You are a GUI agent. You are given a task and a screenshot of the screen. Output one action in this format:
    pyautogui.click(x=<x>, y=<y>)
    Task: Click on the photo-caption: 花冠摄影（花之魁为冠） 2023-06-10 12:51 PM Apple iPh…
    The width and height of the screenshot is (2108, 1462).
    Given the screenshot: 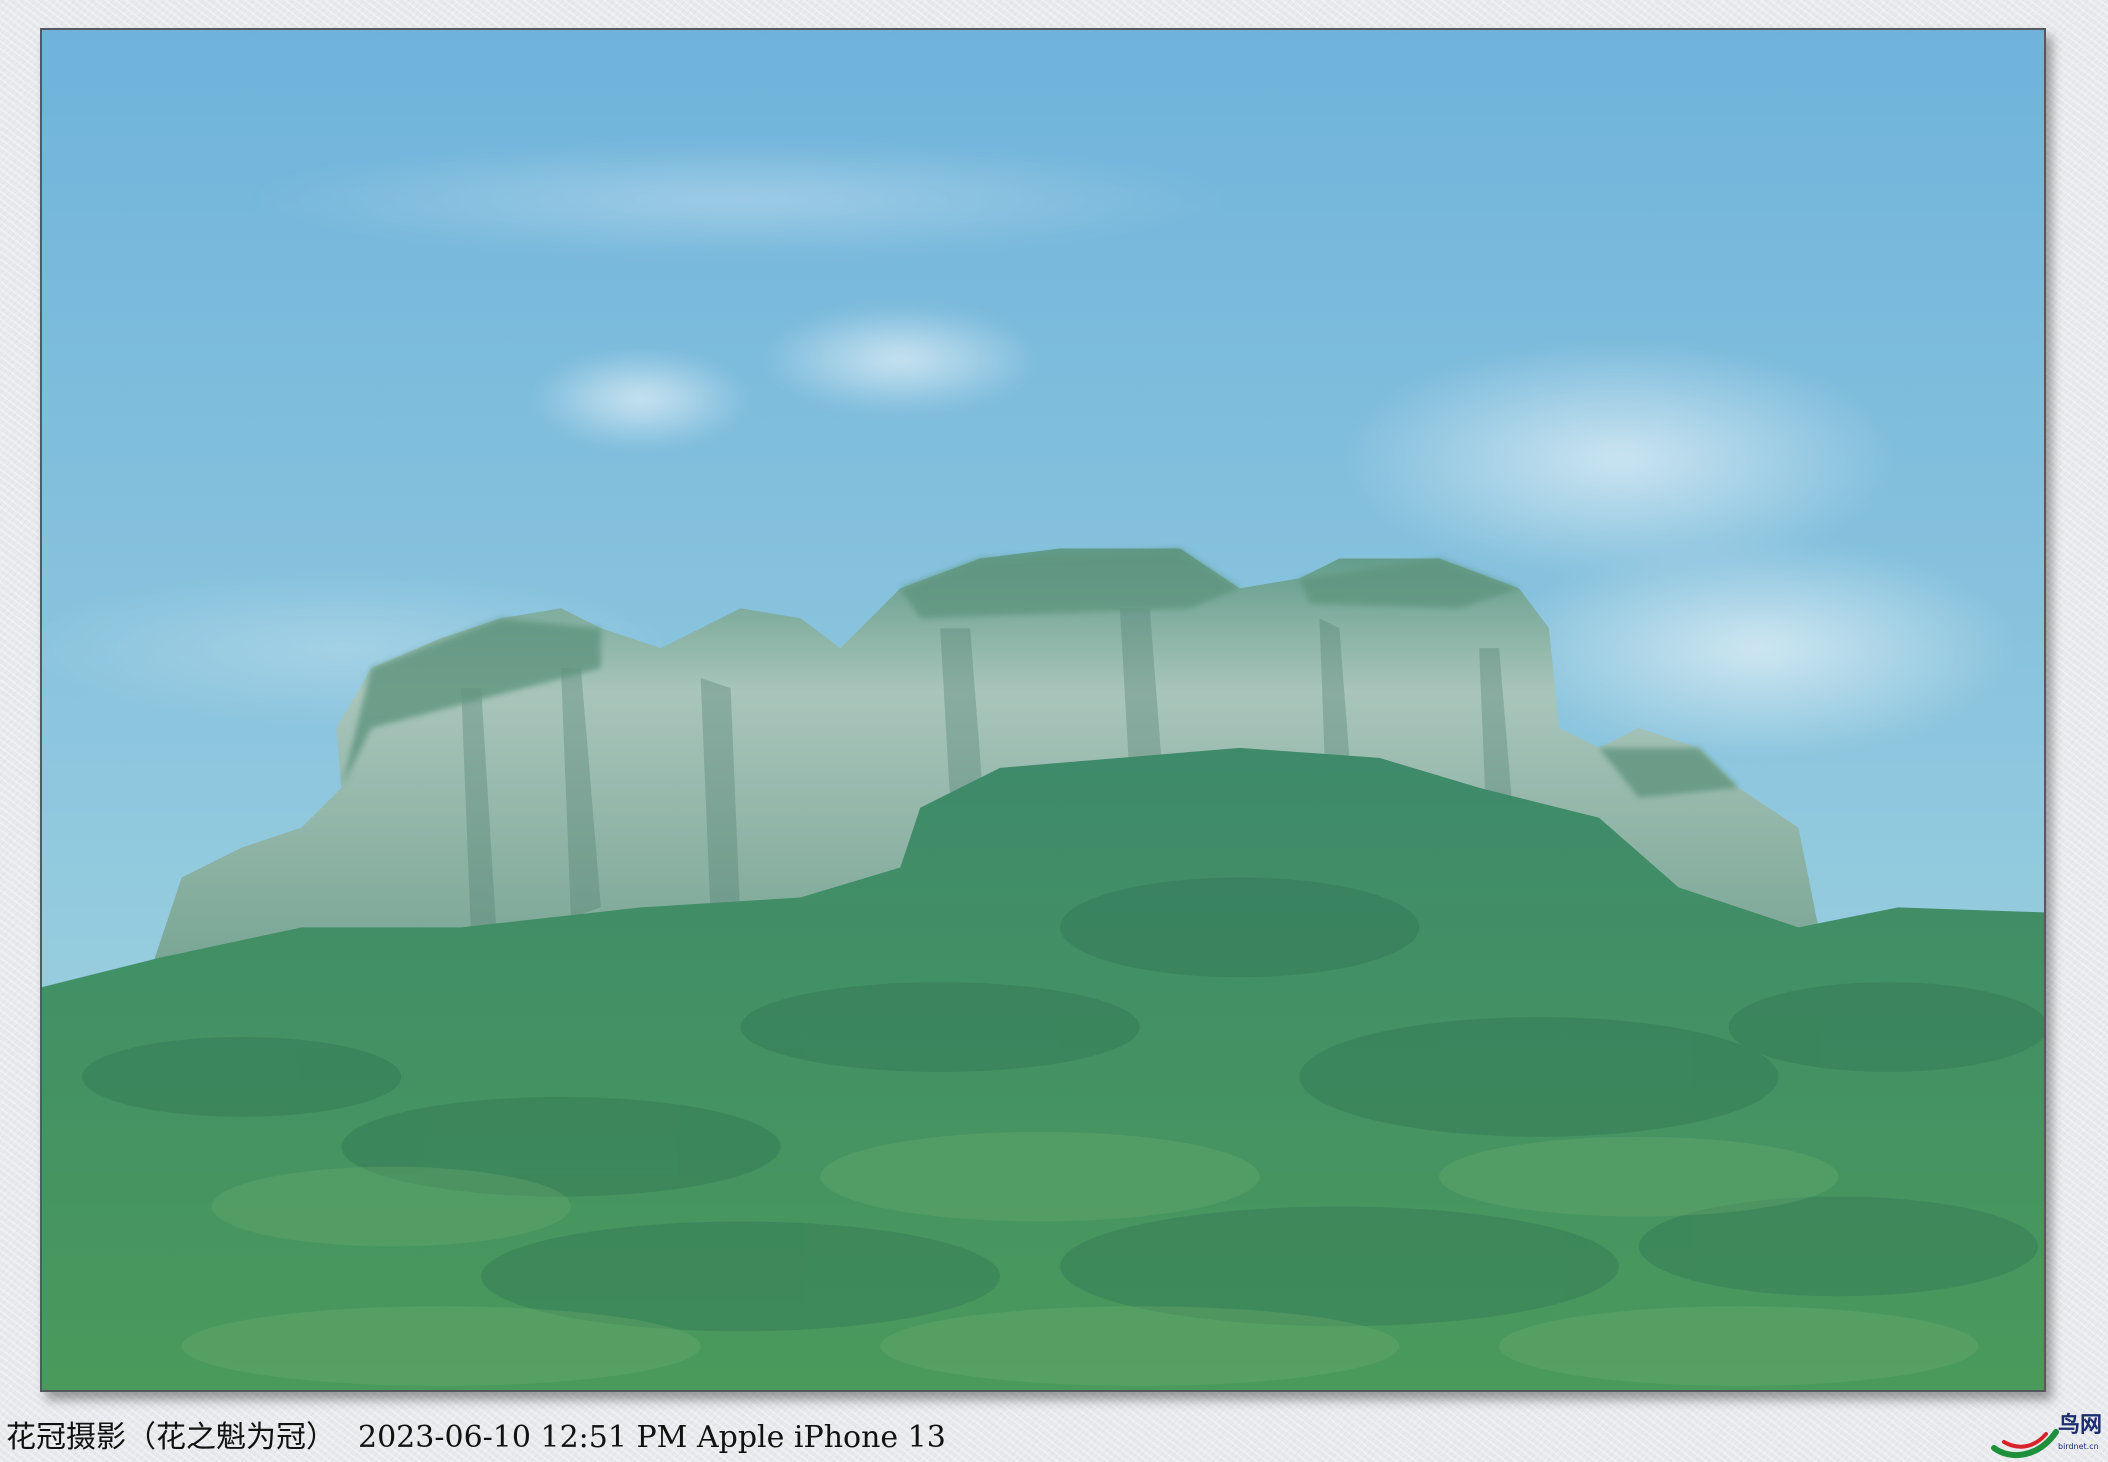 What is the action you would take?
    pyautogui.click(x=476, y=1438)
    